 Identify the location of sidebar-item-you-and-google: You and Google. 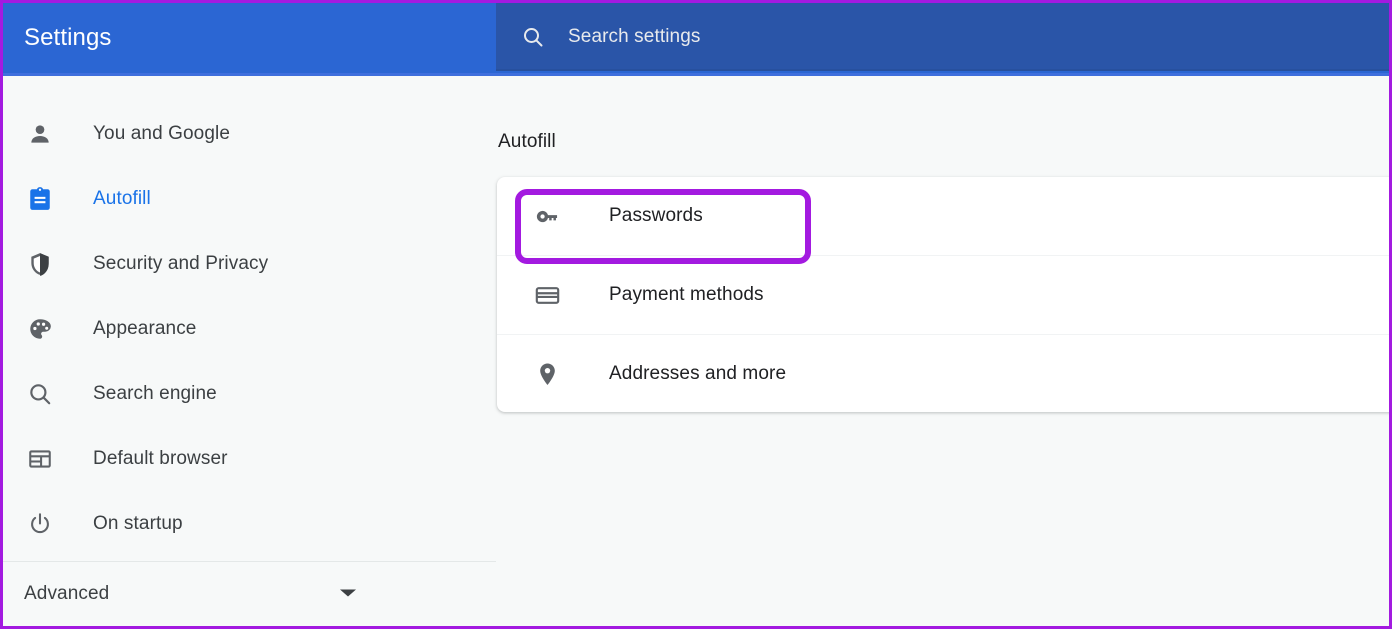
(249, 133).